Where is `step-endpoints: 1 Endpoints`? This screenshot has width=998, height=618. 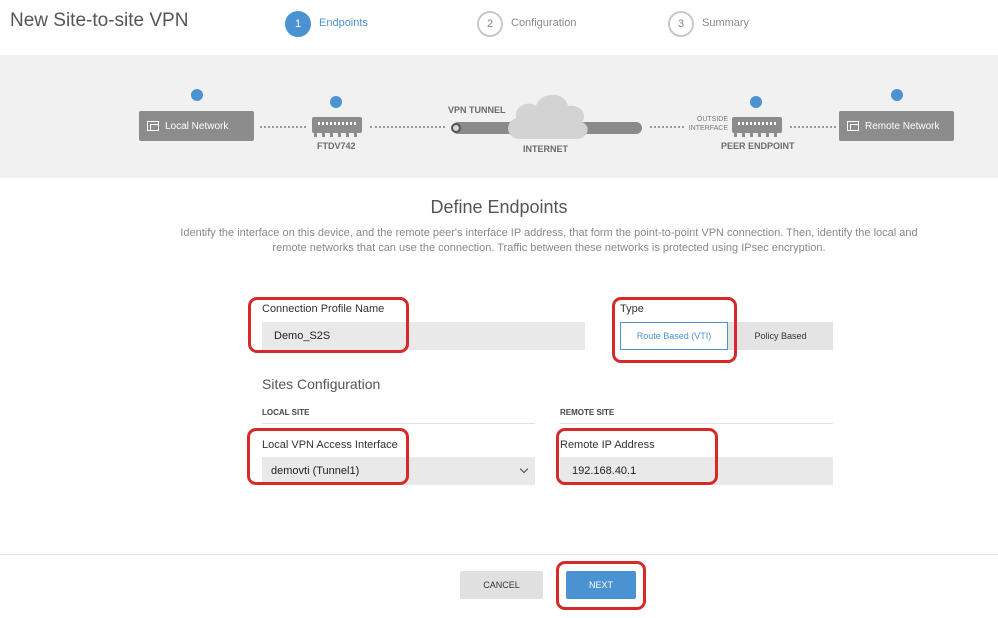 step-endpoints: 1 Endpoints is located at coordinates (335, 24).